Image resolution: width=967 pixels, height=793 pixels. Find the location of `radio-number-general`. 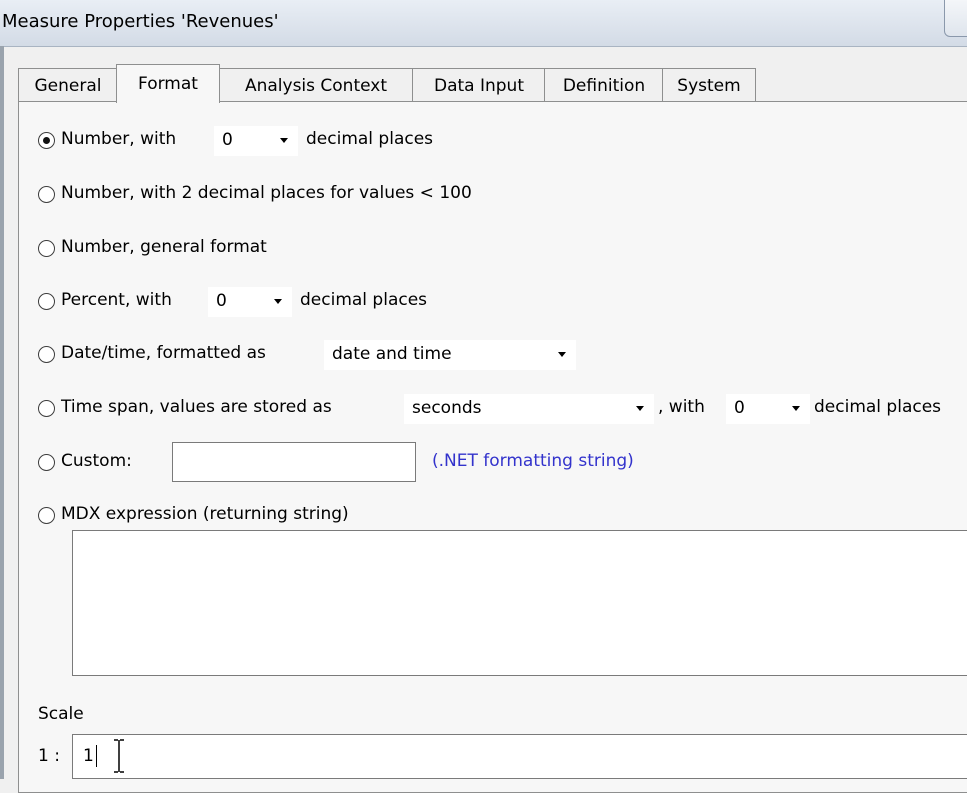

radio-number-general is located at coordinates (46, 248).